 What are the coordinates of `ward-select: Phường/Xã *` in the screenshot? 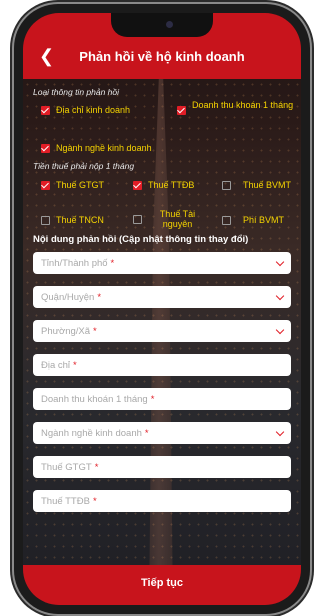 It's located at (162, 331).